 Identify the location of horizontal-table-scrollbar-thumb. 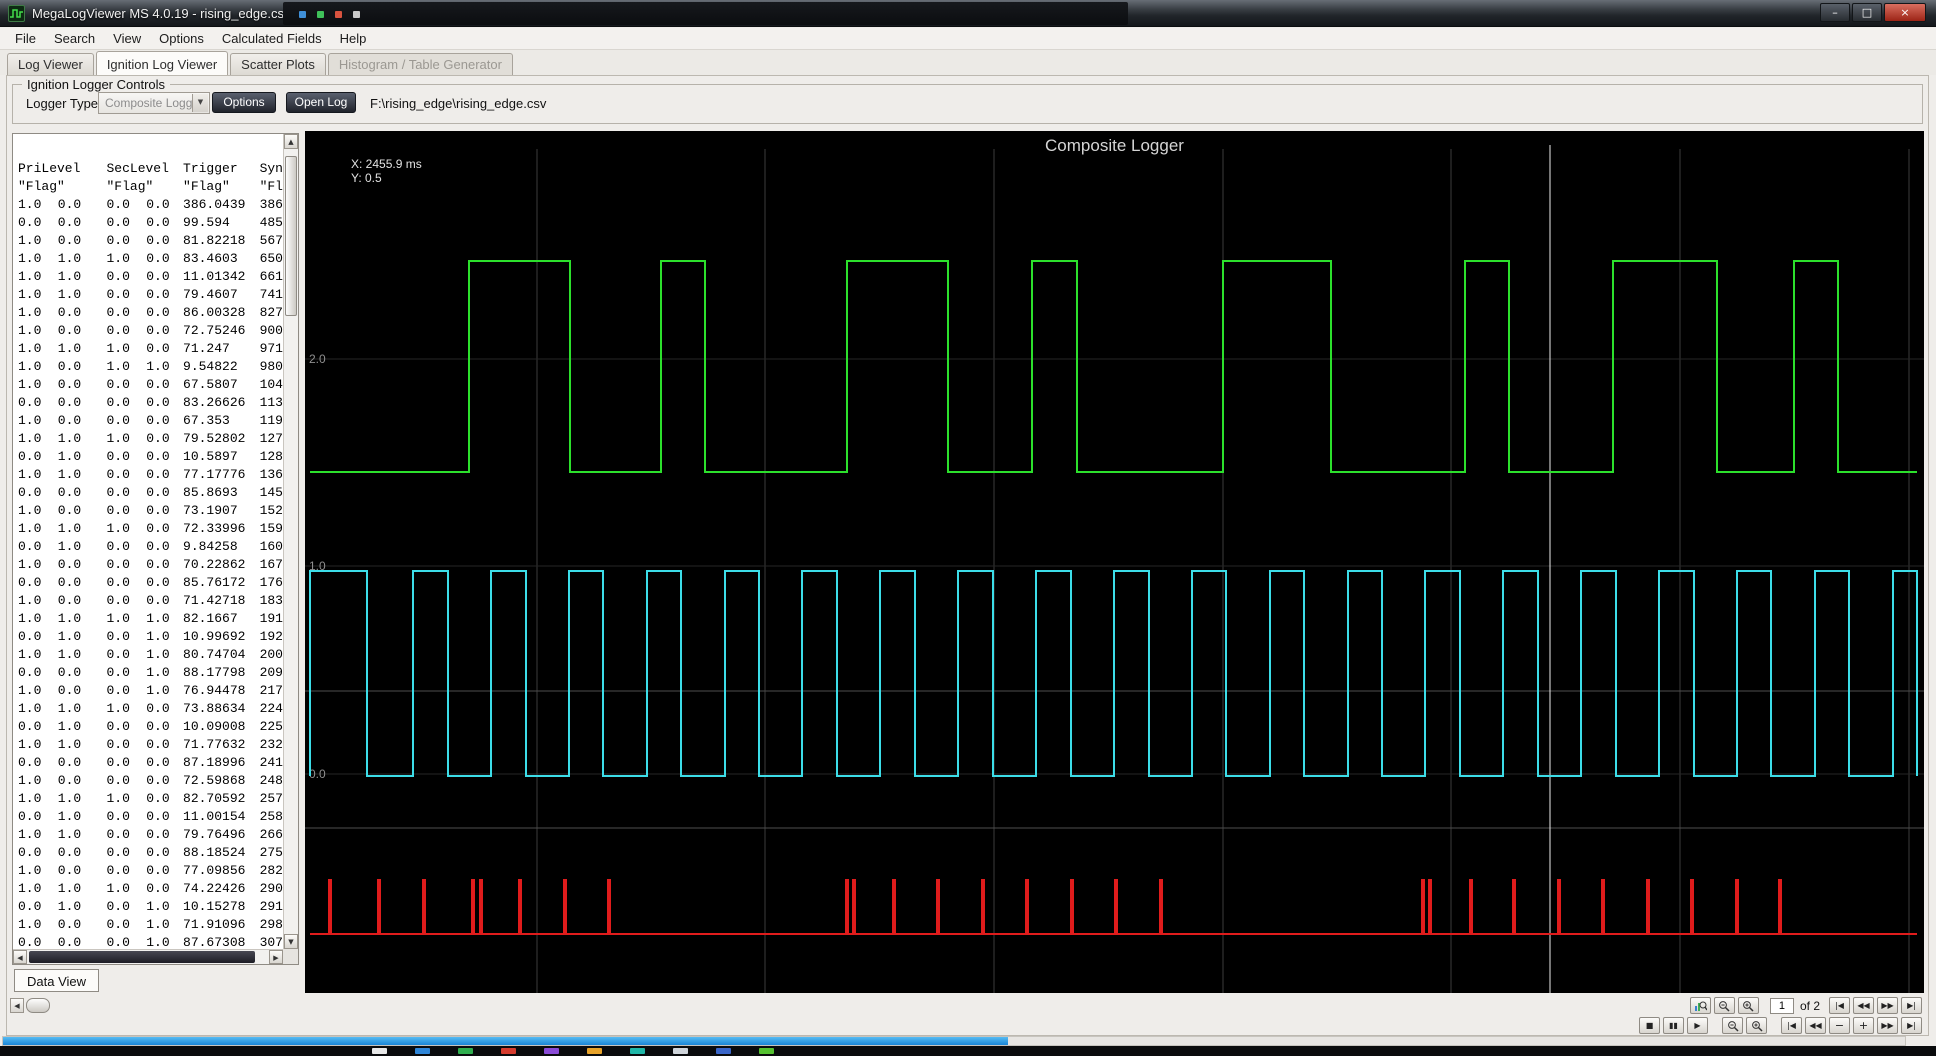
(142, 957).